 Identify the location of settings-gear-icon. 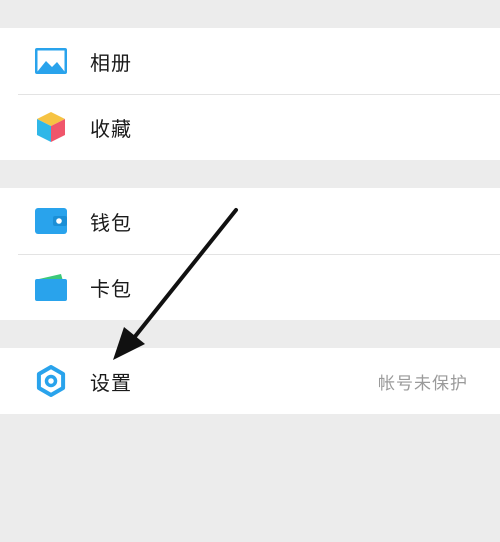
(51, 381).